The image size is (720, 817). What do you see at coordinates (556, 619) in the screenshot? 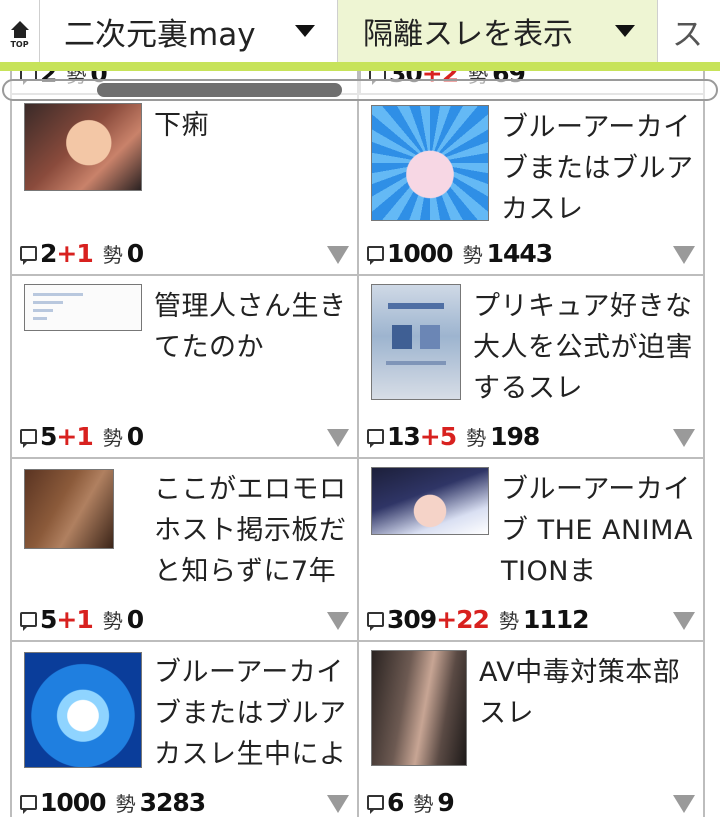
I see `momentum-value: 1112` at bounding box center [556, 619].